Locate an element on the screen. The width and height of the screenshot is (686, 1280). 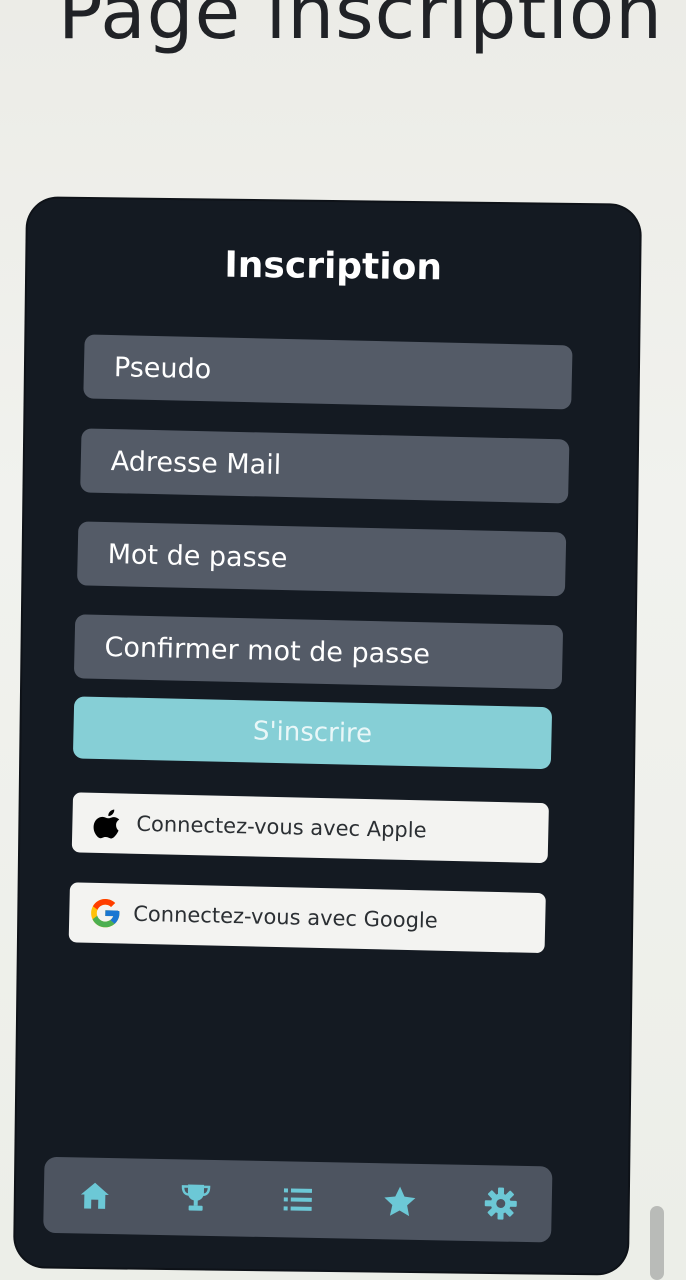
nav-trophy is located at coordinates (196, 1197).